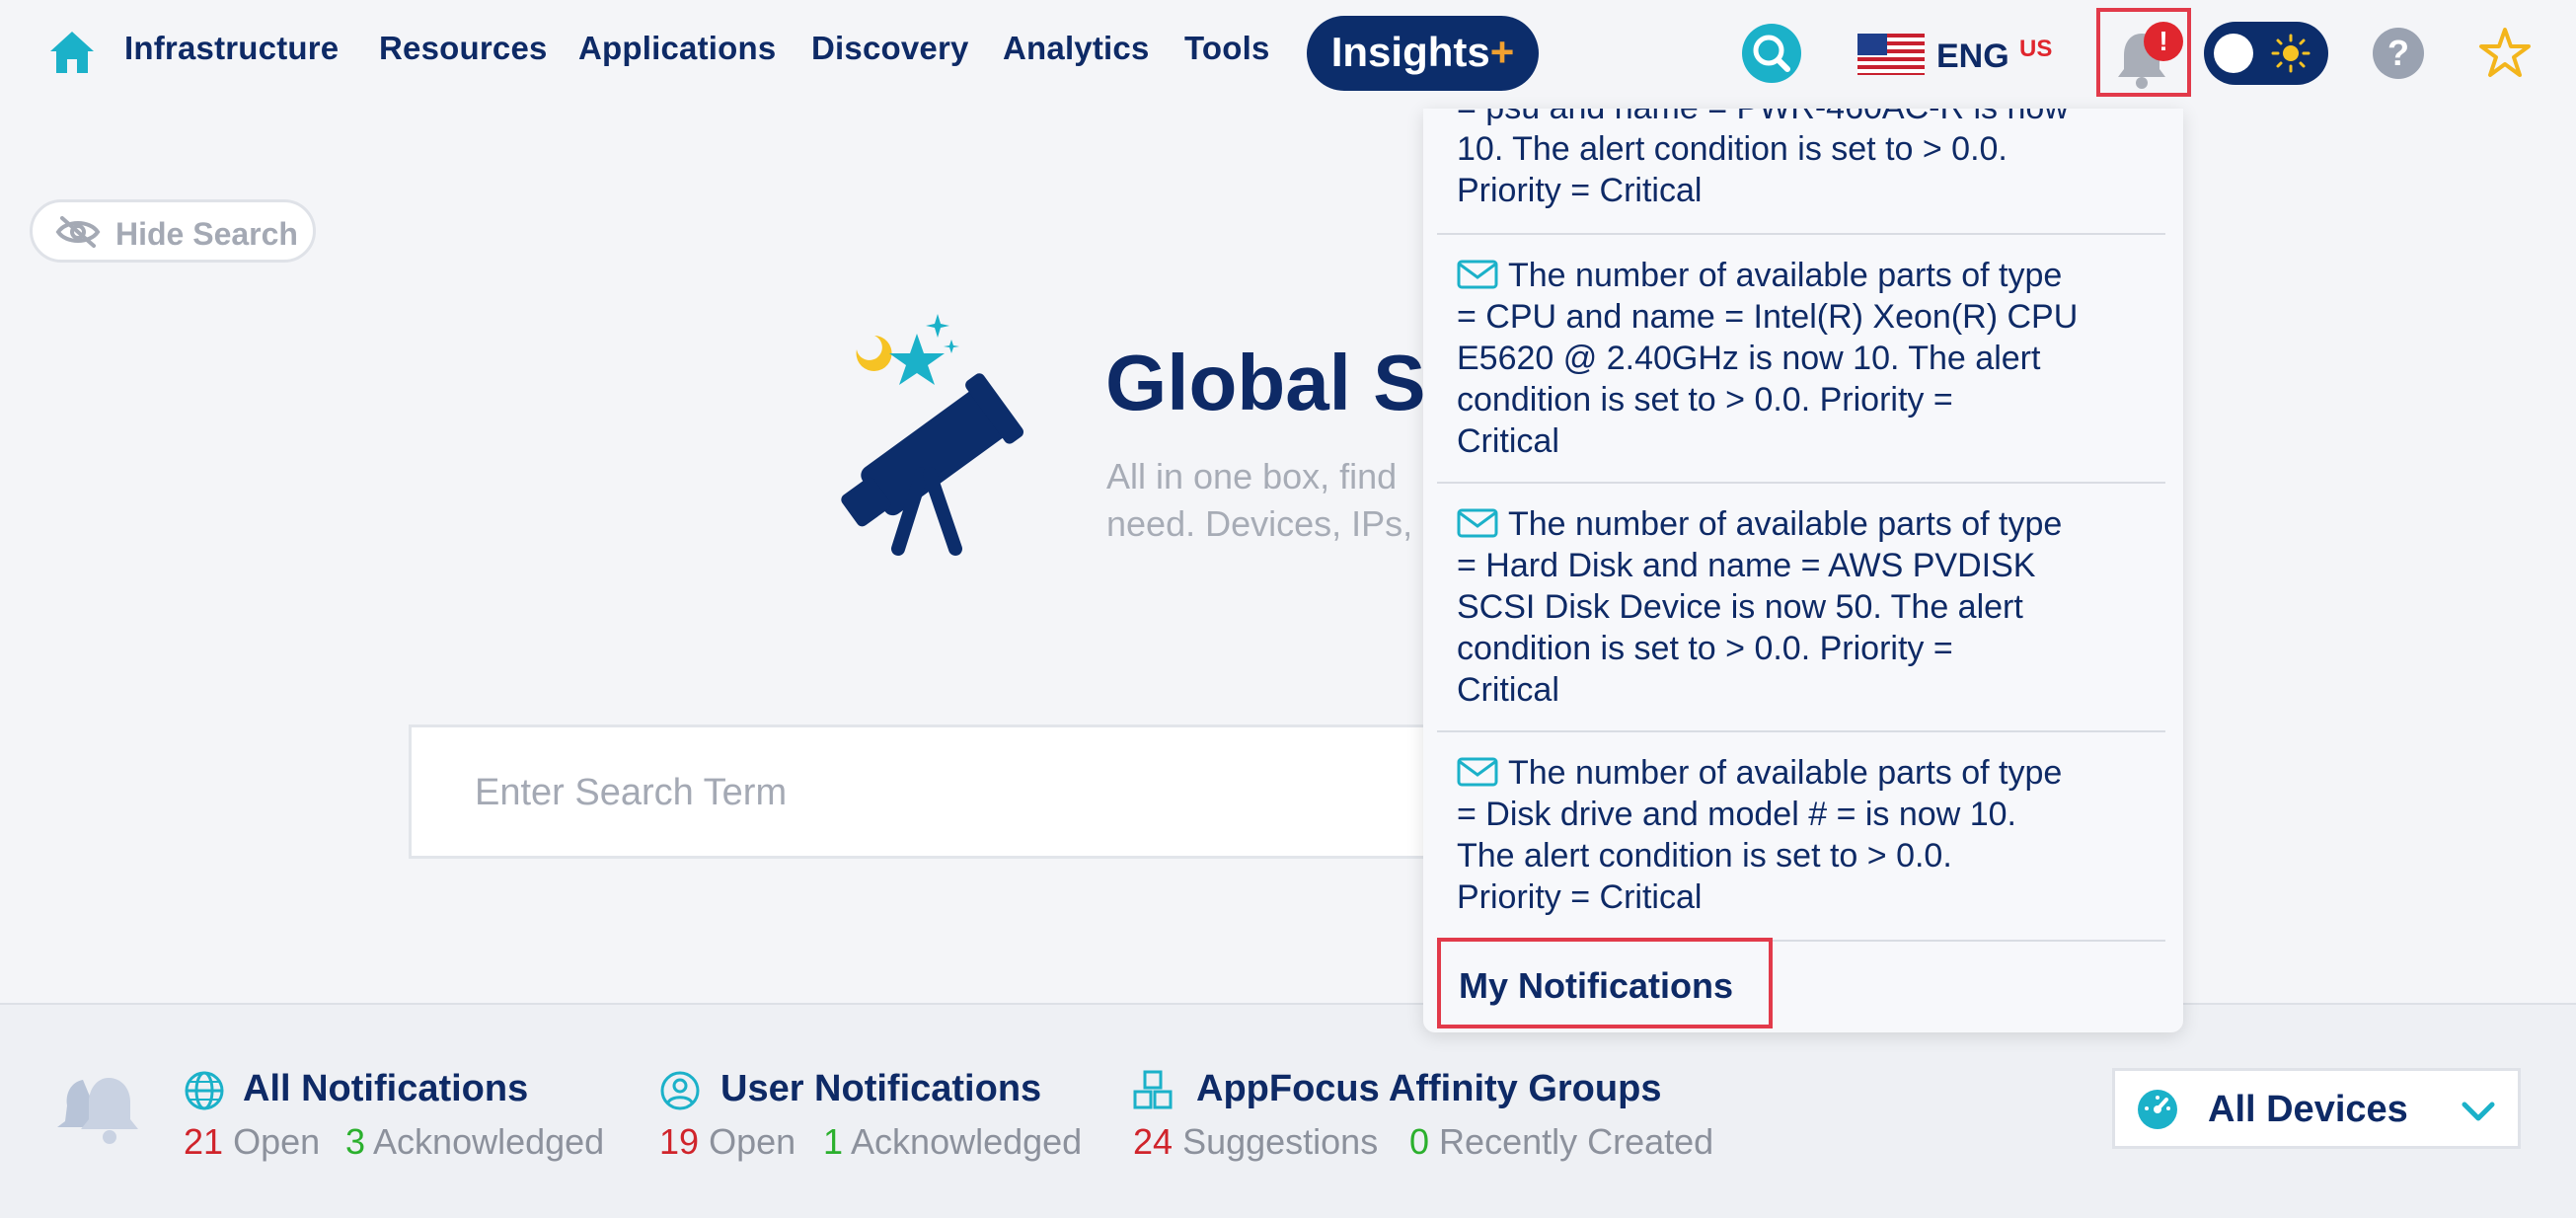 The height and width of the screenshot is (1218, 2576). I want to click on bells-icon, so click(97, 1111).